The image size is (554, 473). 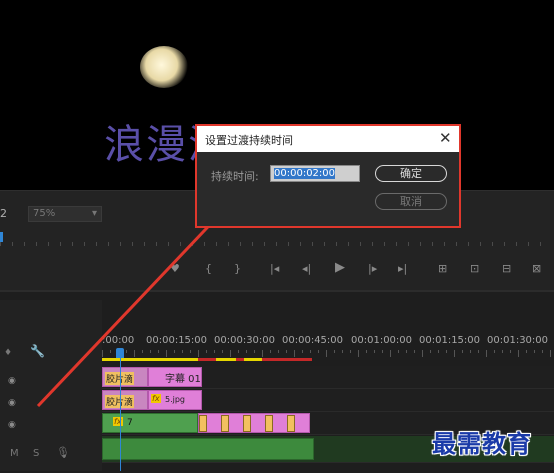 I want to click on track-headers: ♦ 🔧 ◉ ◉ ◉ M S 🎙, so click(x=51, y=385).